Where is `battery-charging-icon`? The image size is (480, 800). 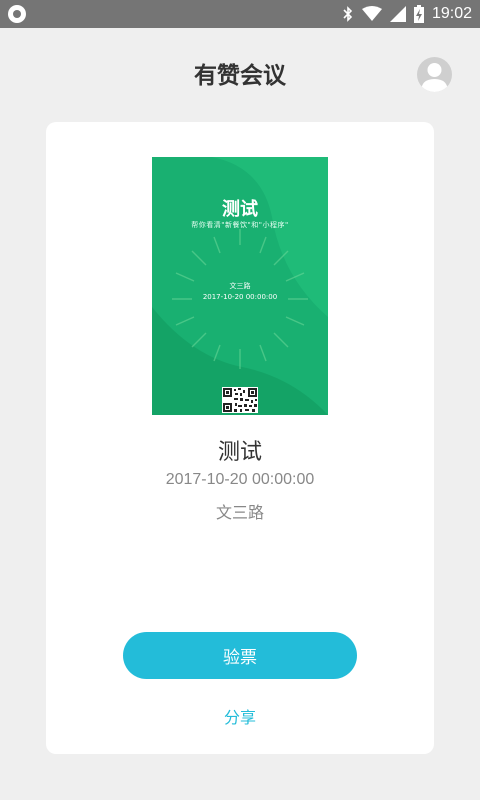
battery-charging-icon is located at coordinates (418, 14).